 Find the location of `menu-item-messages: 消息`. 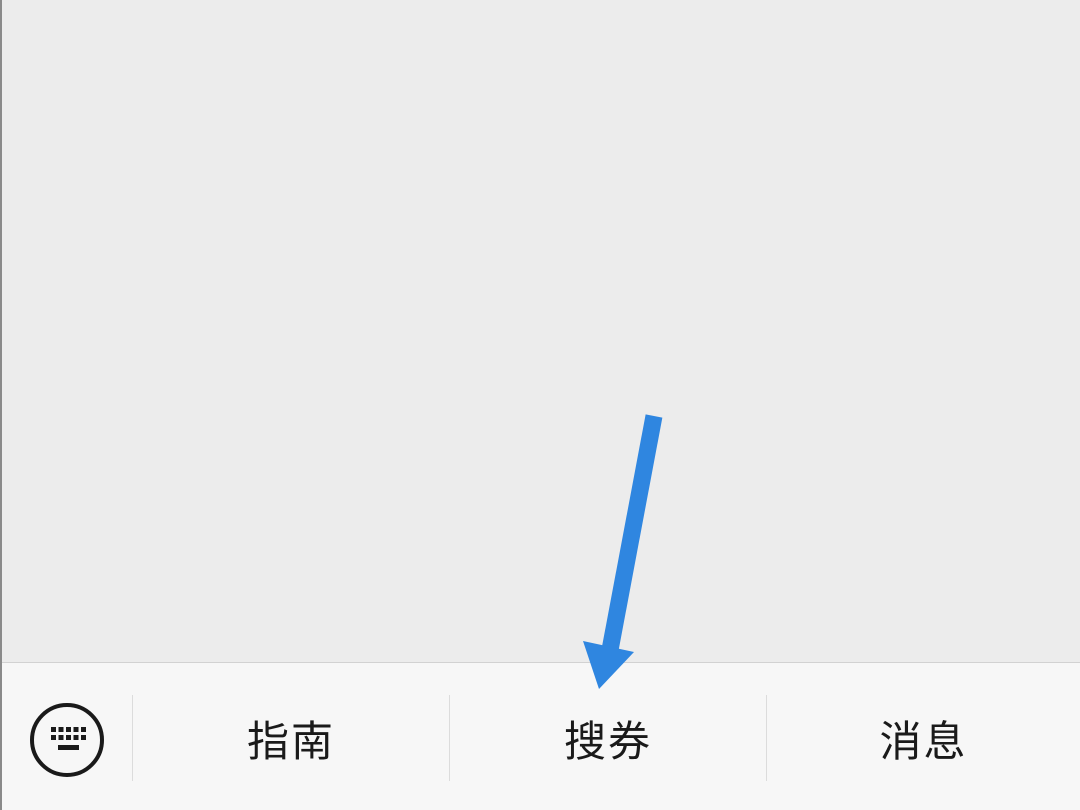

menu-item-messages: 消息 is located at coordinates (923, 738).